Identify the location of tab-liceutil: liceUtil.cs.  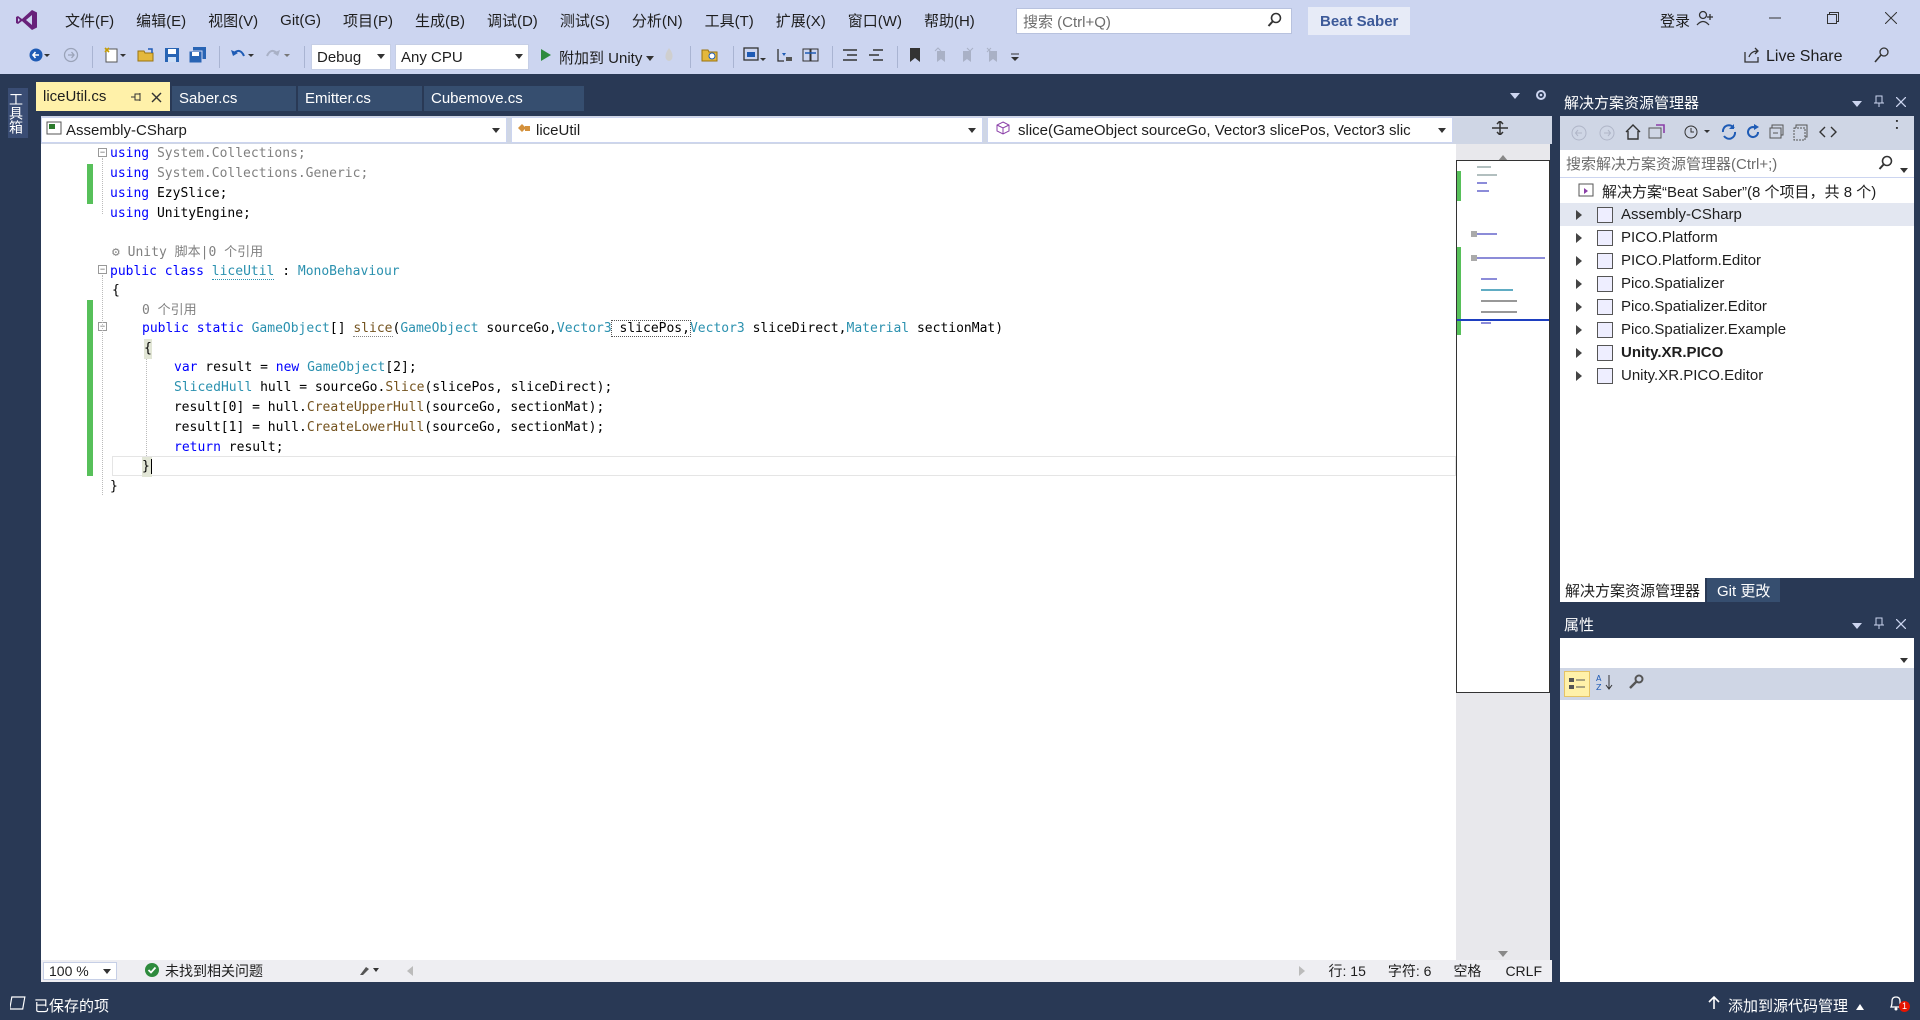
(103, 96).